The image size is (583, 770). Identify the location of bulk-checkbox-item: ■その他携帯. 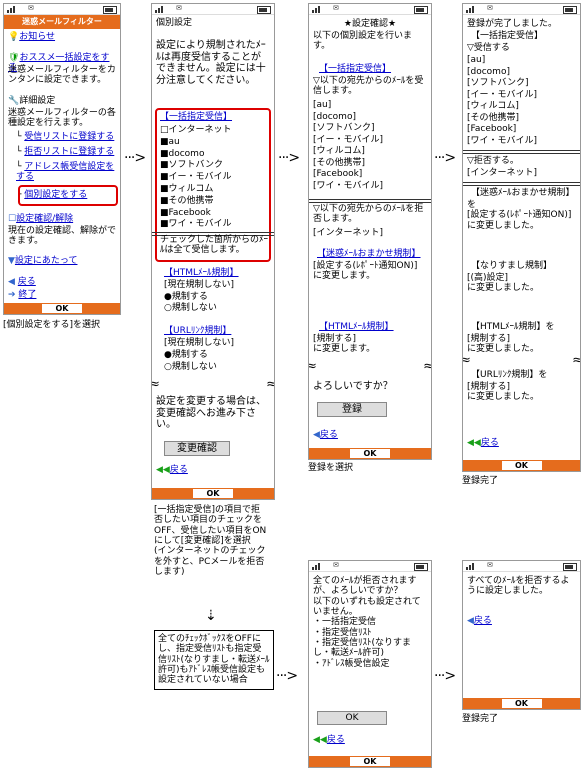
(215, 202).